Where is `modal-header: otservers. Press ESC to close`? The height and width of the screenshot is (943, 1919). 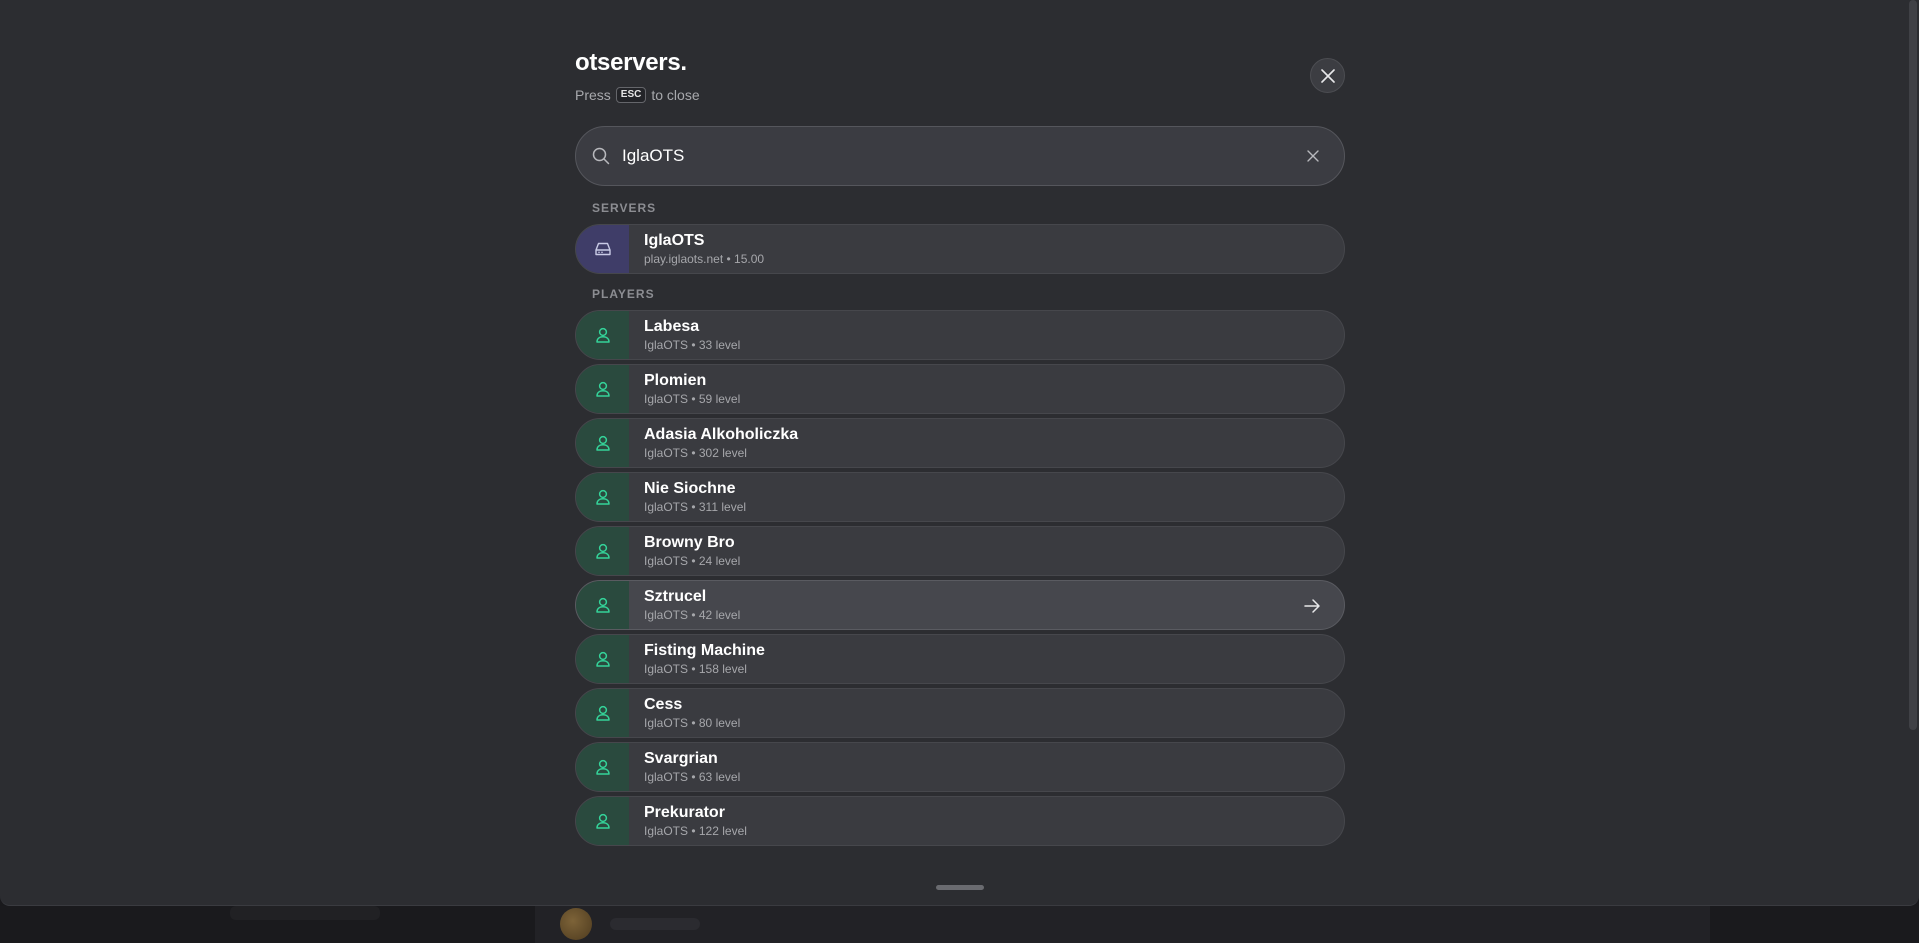 modal-header: otservers. Press ESC to close is located at coordinates (960, 71).